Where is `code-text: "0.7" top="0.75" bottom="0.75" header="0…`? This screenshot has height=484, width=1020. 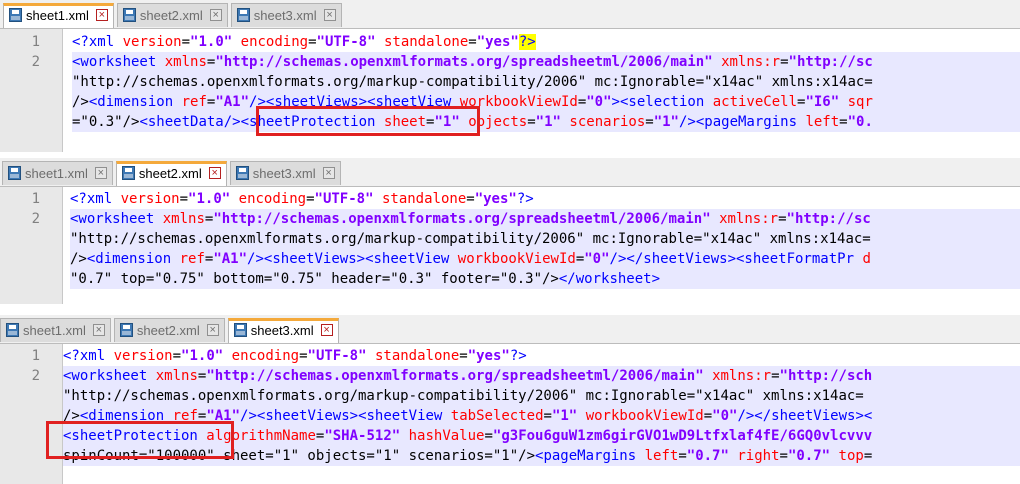 code-text: "0.7" top="0.75" bottom="0.75" header="0… is located at coordinates (545, 279).